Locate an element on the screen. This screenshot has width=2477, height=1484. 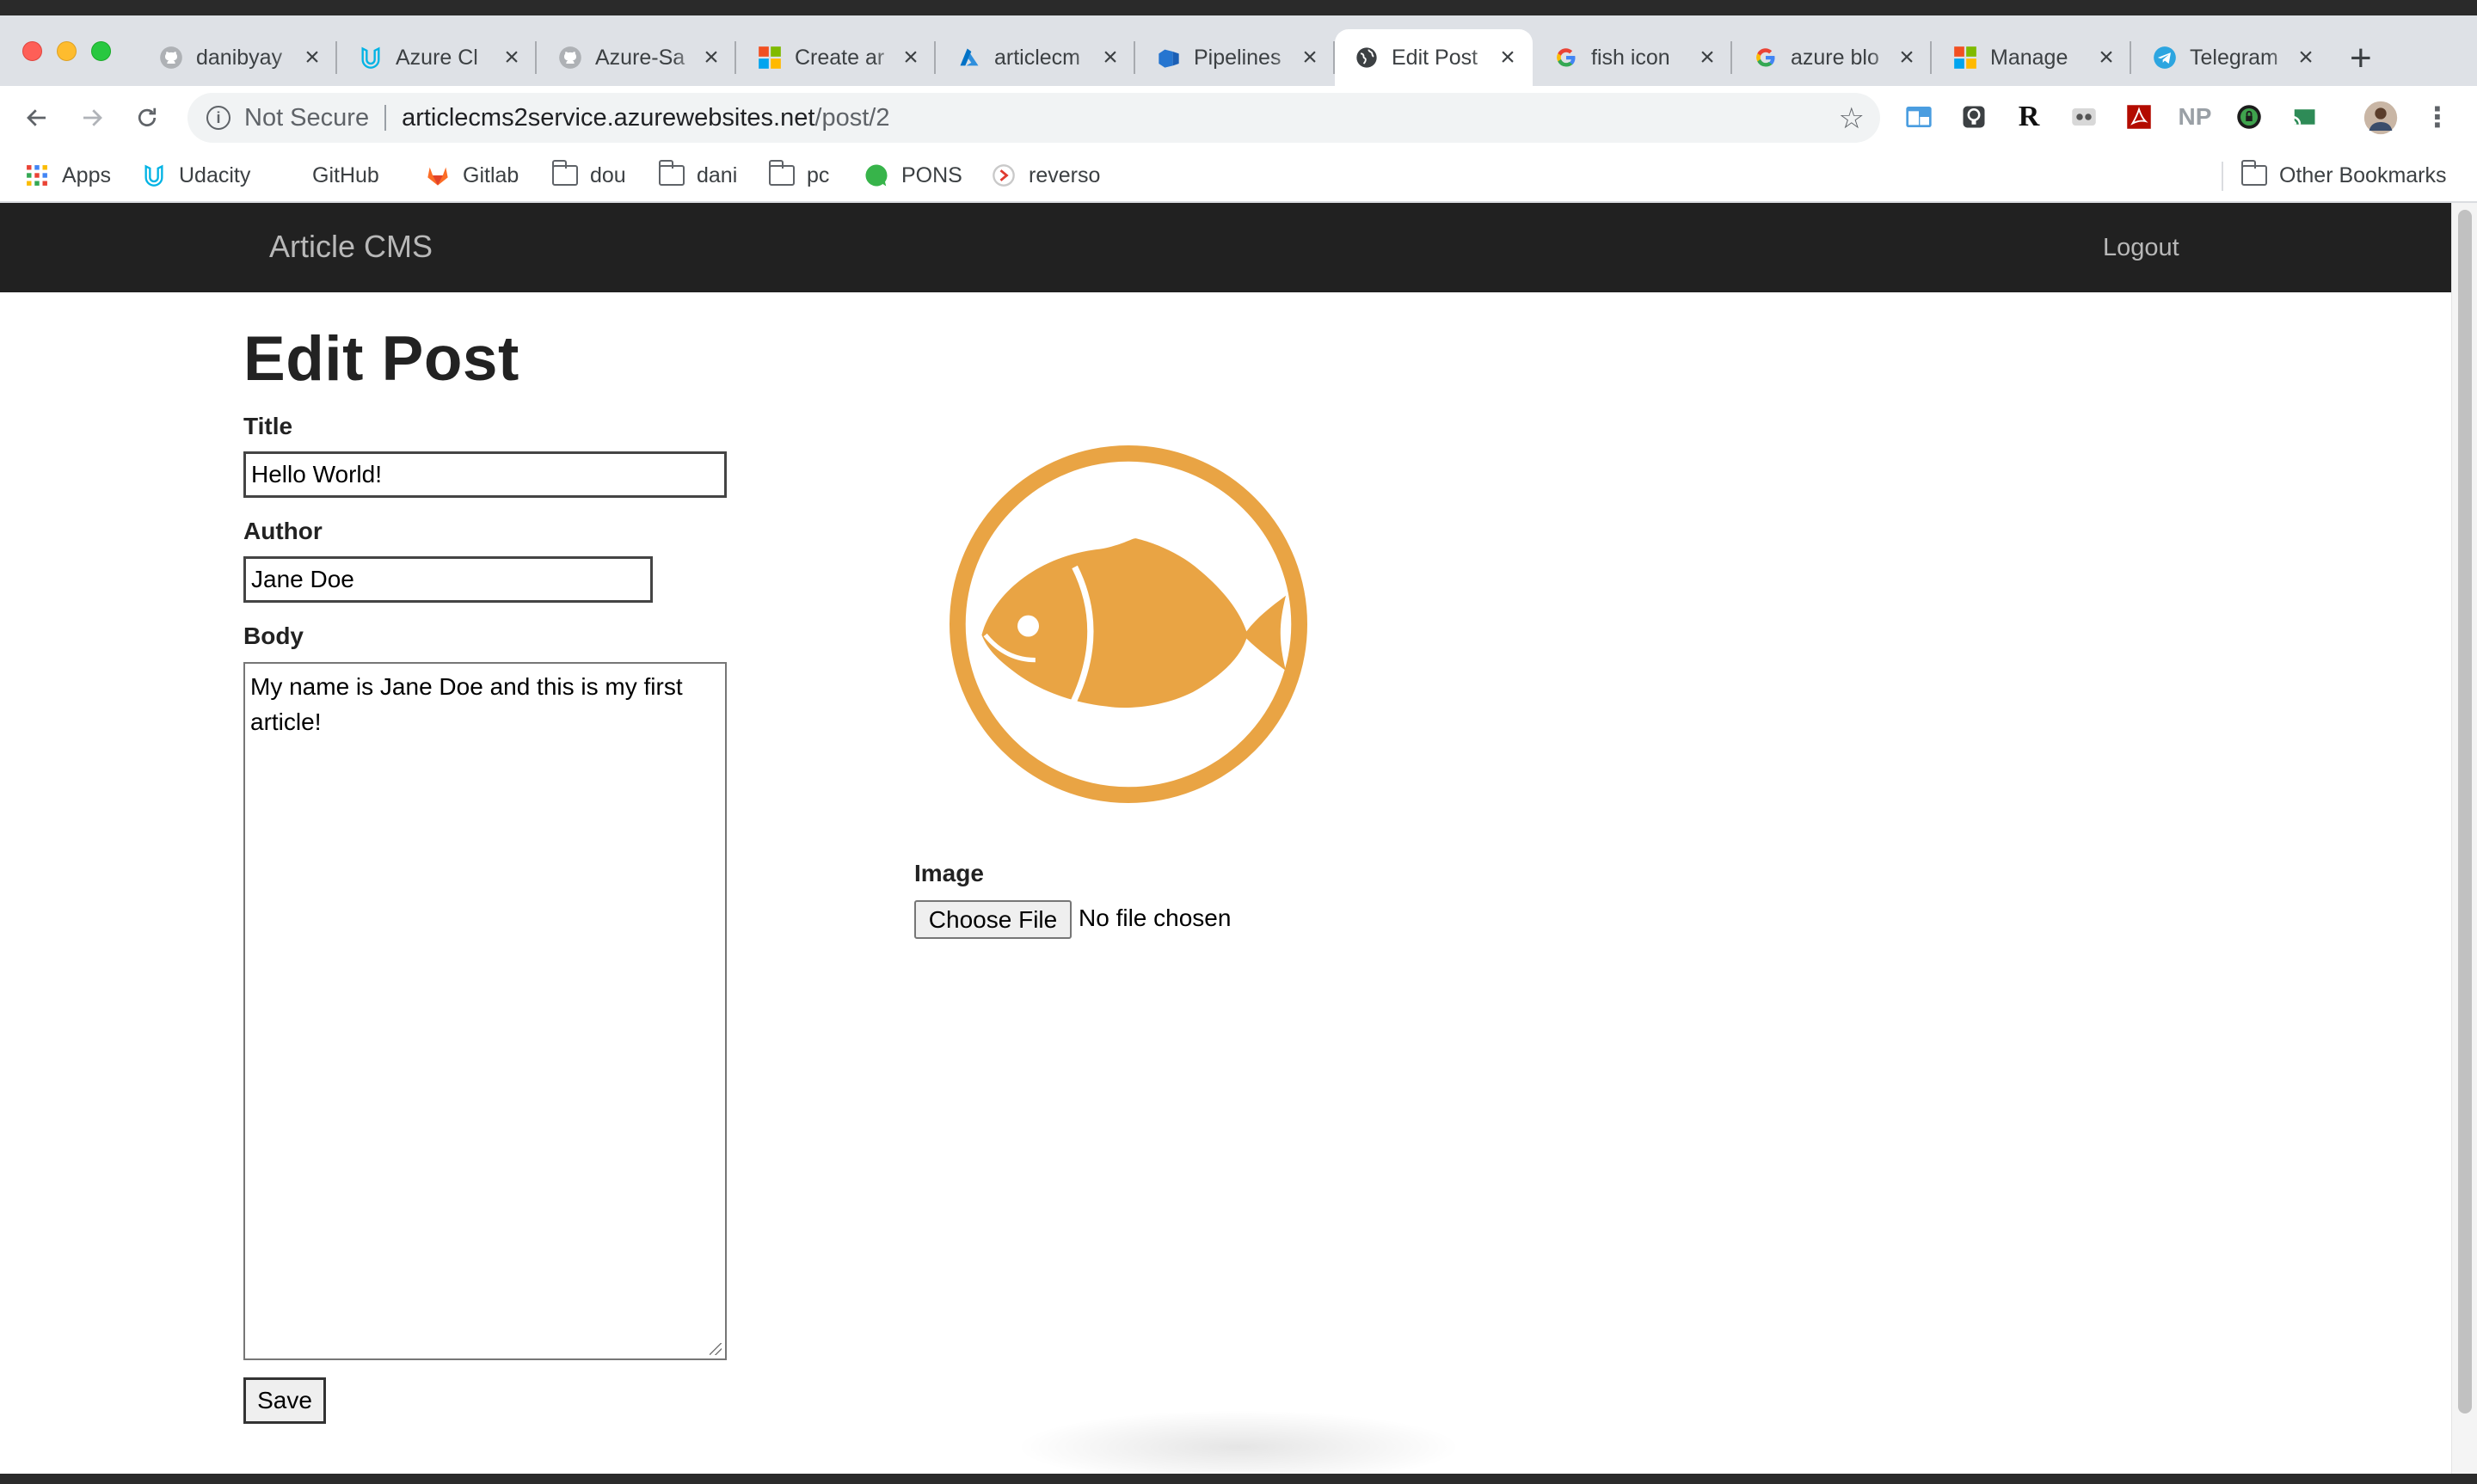
bookmark-pons: PONS is located at coordinates (913, 175).